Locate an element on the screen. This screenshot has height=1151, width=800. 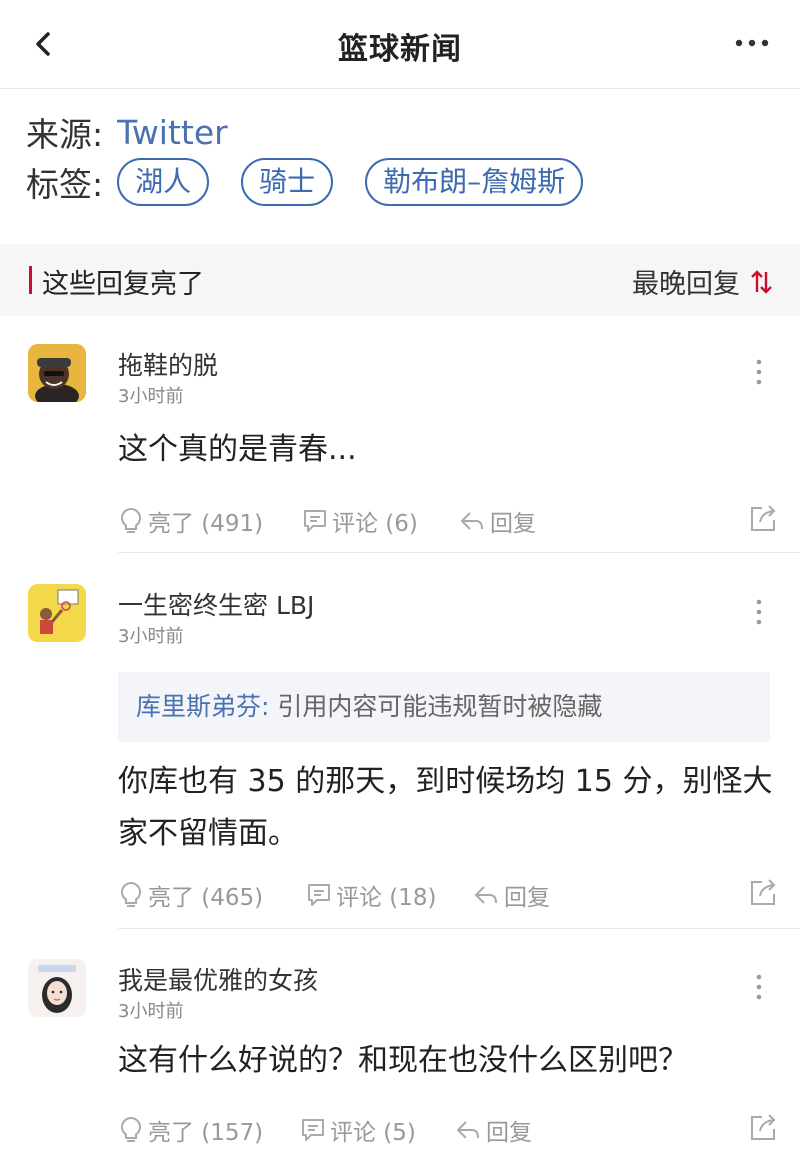
like-button: 亮了 (157) is located at coordinates (190, 1130).